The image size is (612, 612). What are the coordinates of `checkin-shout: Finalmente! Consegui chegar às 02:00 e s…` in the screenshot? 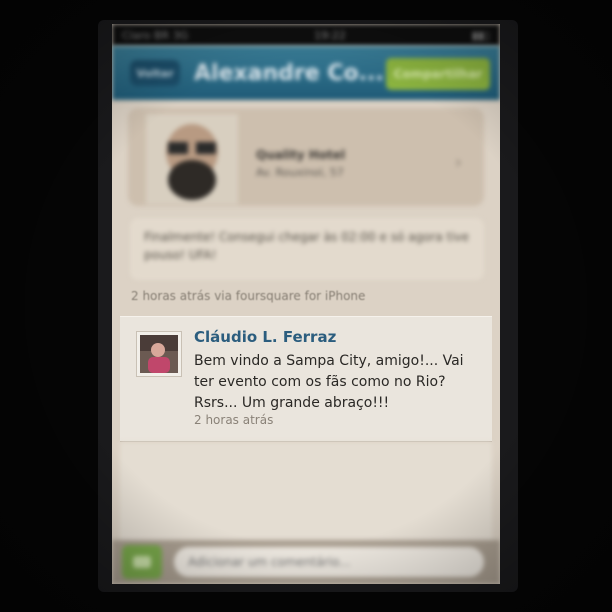 It's located at (307, 249).